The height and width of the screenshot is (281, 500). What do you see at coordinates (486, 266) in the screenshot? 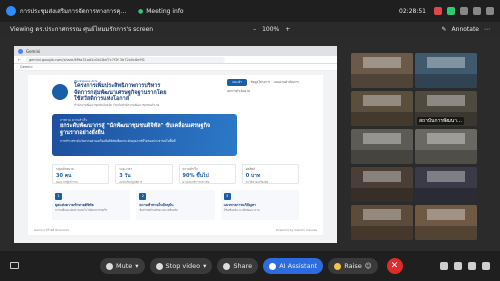
I see `more-options-icon` at bounding box center [486, 266].